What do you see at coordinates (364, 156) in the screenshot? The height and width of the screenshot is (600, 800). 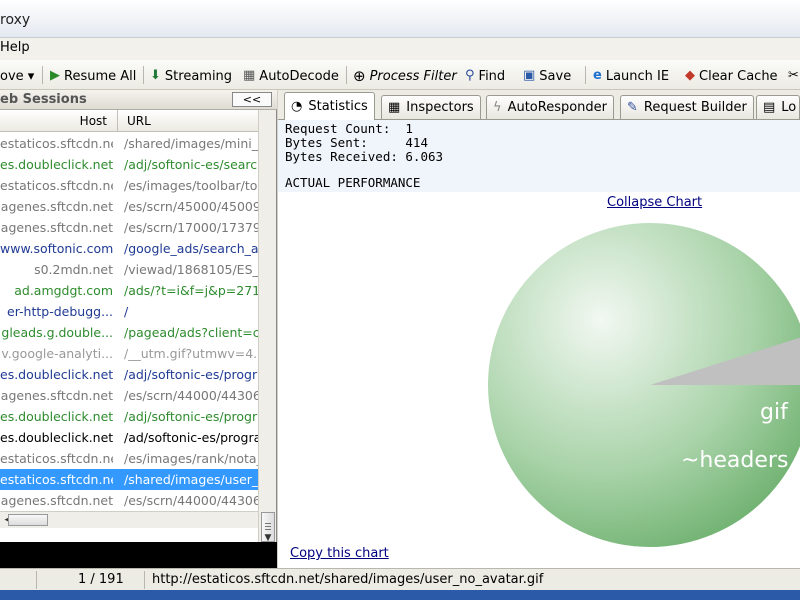 I see `bytes-received: Bytes Received: 6.063` at bounding box center [364, 156].